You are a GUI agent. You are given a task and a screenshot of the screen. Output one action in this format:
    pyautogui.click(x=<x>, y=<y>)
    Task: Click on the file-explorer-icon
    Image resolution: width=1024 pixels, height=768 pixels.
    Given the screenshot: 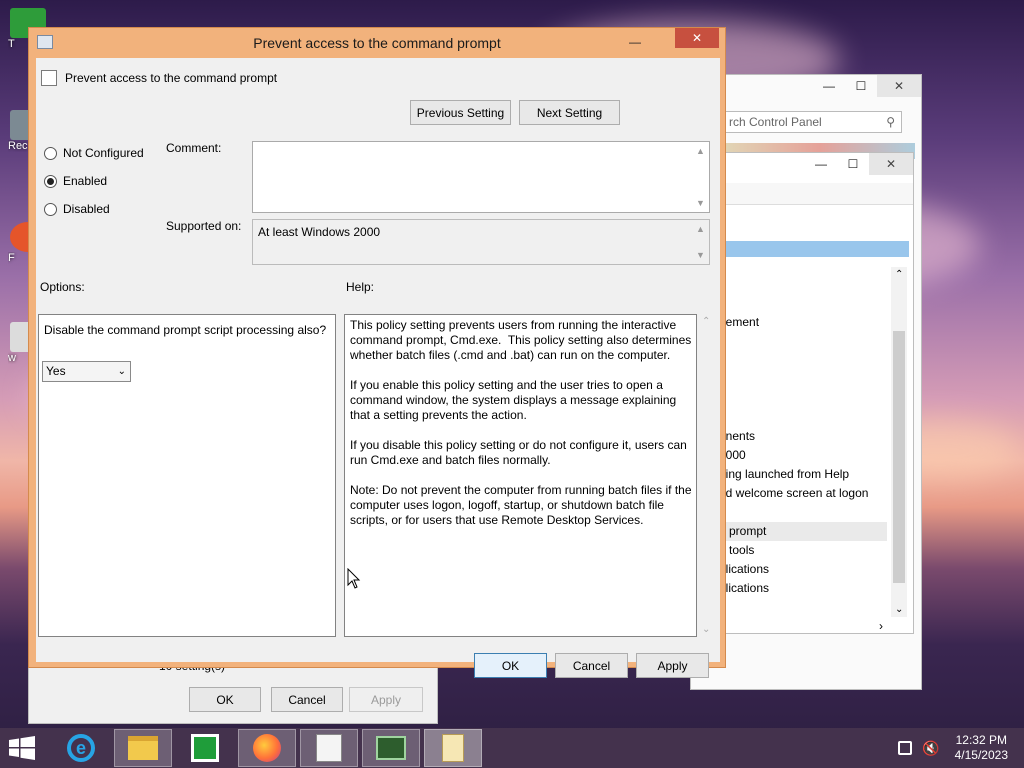 What is the action you would take?
    pyautogui.click(x=143, y=748)
    